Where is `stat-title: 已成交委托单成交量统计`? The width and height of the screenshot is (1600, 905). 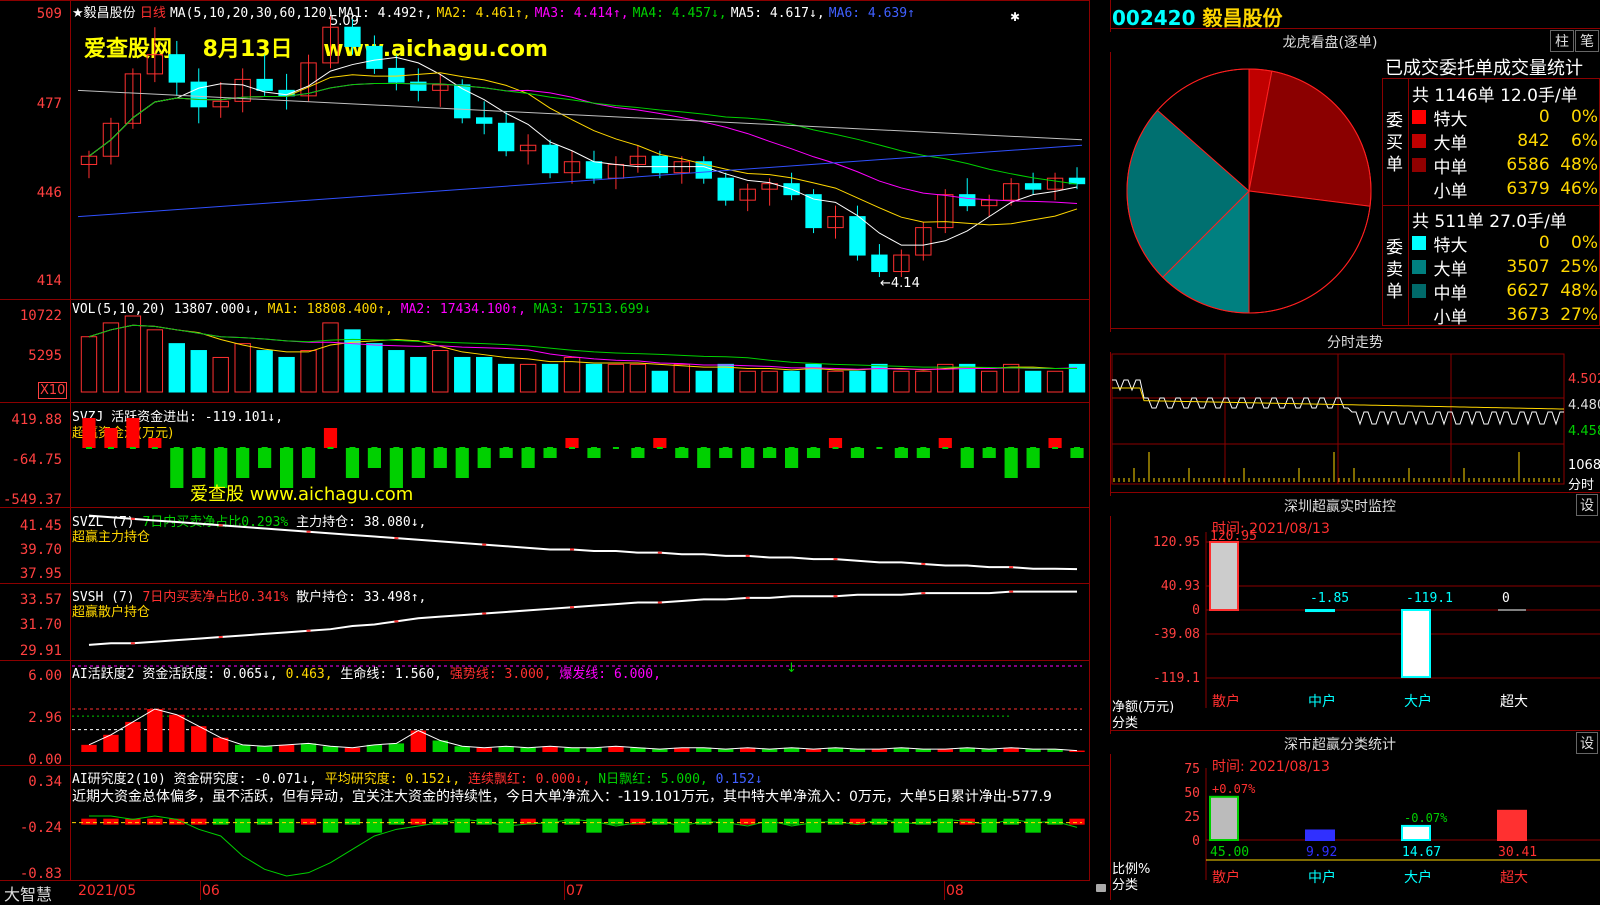
stat-title: 已成交委托单成交量统计 is located at coordinates (1484, 68).